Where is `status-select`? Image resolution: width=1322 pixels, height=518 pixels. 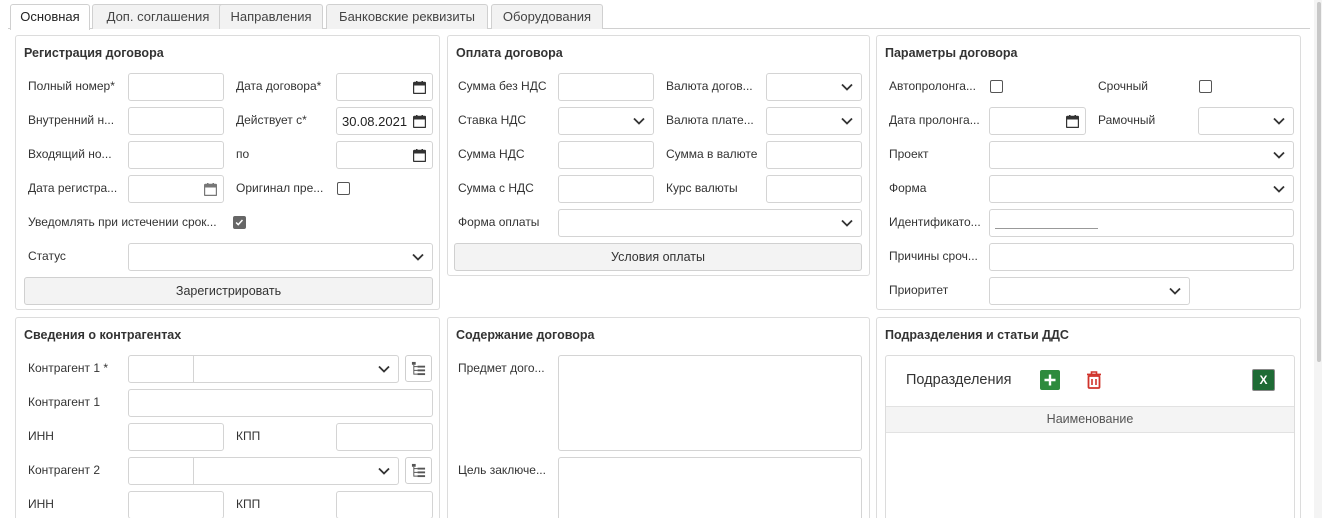
status-select is located at coordinates (280, 257).